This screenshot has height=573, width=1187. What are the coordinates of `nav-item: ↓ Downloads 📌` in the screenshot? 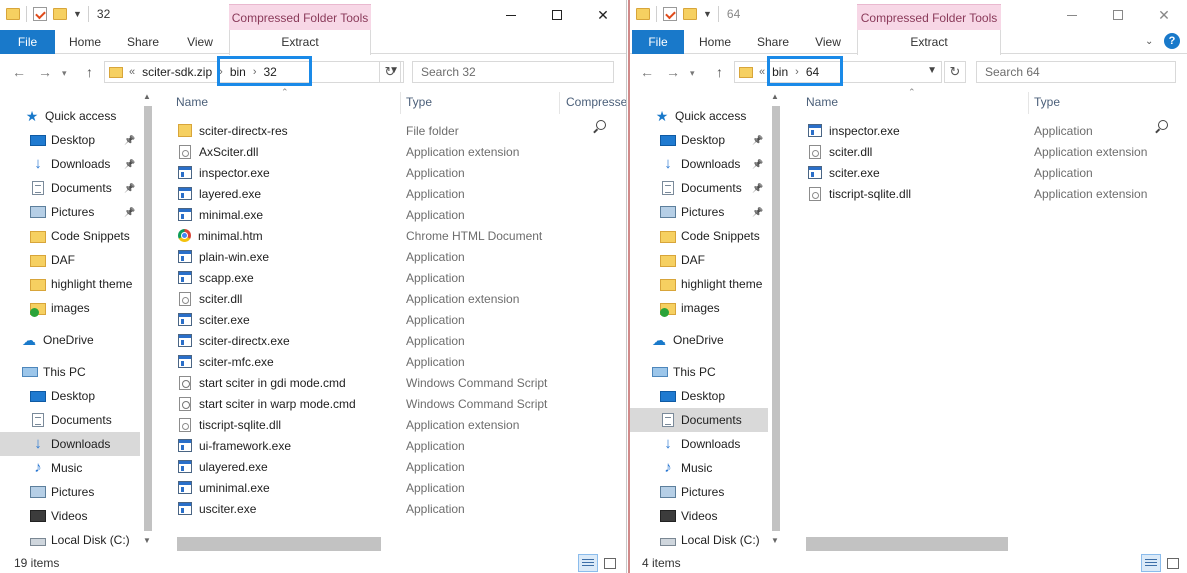 It's located at (699, 164).